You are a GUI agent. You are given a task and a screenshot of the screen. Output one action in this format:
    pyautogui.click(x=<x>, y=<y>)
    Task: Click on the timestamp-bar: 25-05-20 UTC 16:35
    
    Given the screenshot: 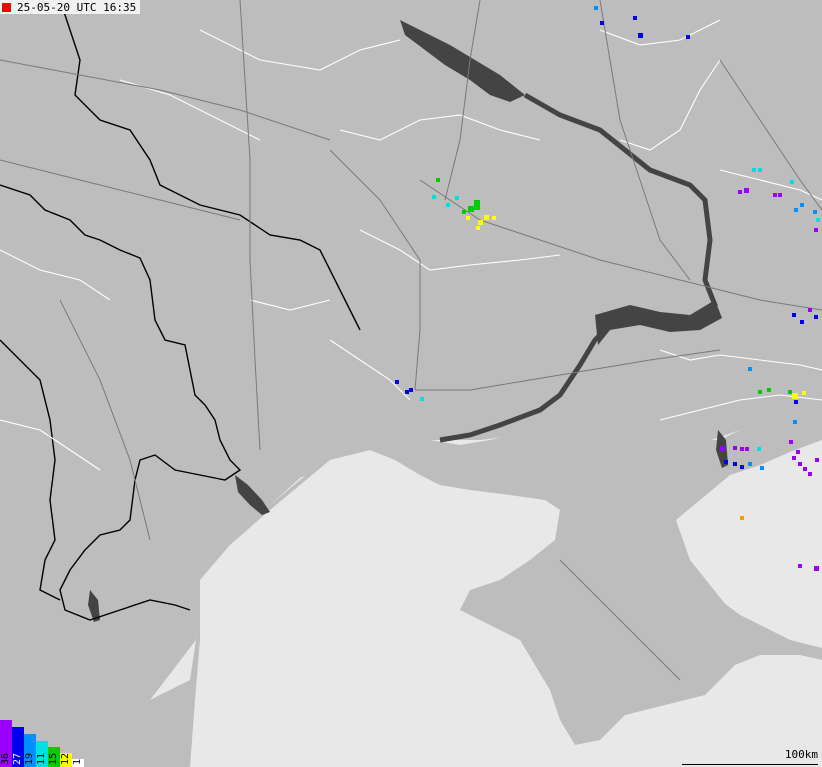 What is the action you would take?
    pyautogui.click(x=70, y=7)
    